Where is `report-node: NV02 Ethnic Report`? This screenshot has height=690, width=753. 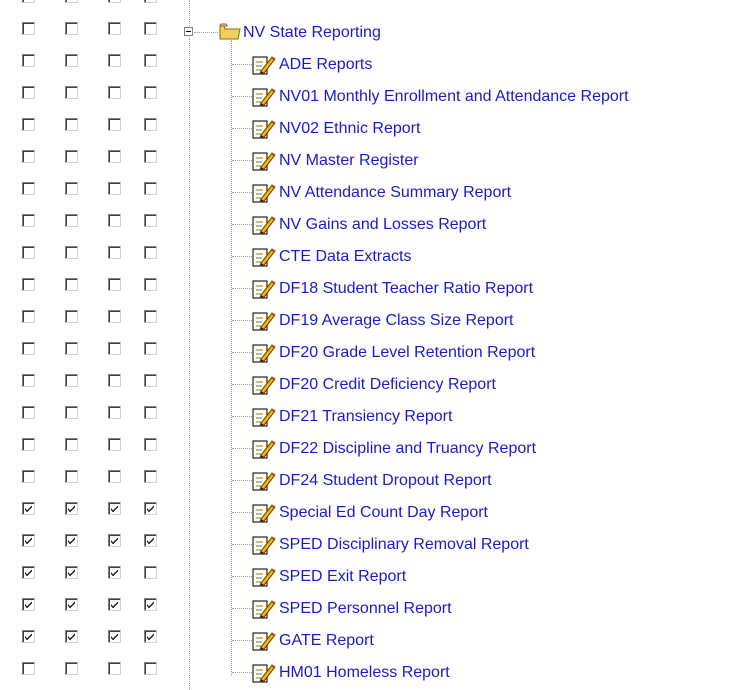
report-node: NV02 Ethnic Report is located at coordinates (464, 129).